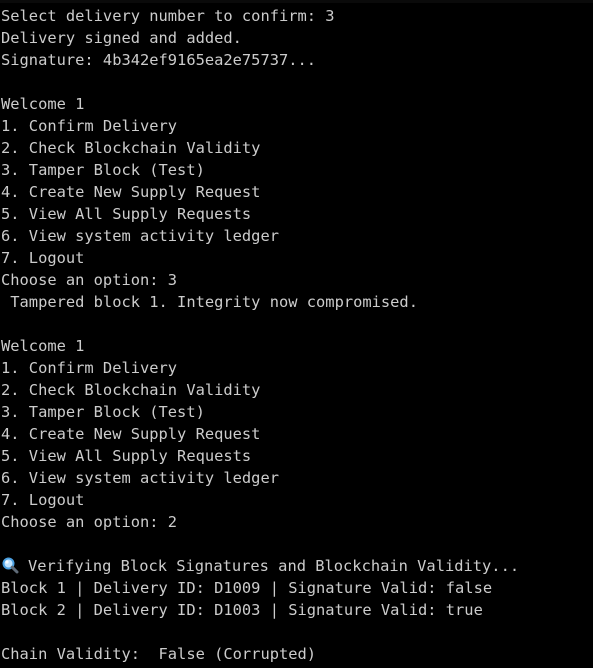 This screenshot has width=593, height=668. What do you see at coordinates (121, 38) in the screenshot?
I see `terminal-line-delivery-signed: Delivery signed and added.` at bounding box center [121, 38].